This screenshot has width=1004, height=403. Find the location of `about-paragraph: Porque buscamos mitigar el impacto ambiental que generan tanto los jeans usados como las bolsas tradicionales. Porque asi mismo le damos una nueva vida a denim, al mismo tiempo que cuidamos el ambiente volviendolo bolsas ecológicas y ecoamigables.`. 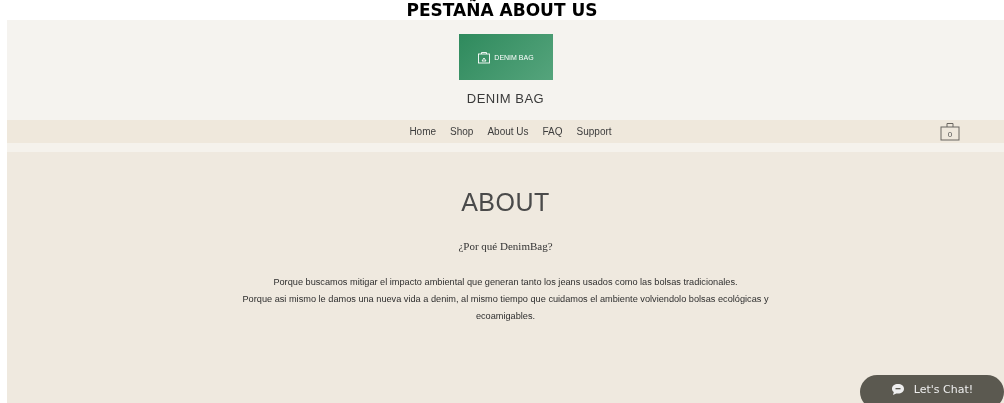

about-paragraph: Porque buscamos mitigar el impacto ambiental que generan tanto los jeans usados como las bolsas tradicionales. Porque asi mismo le damos una nueva vida a denim, al mismo tiempo que cuidamos el ambiente volviendolo bolsas ecológicas y ecoamigables. is located at coordinates (505, 299).